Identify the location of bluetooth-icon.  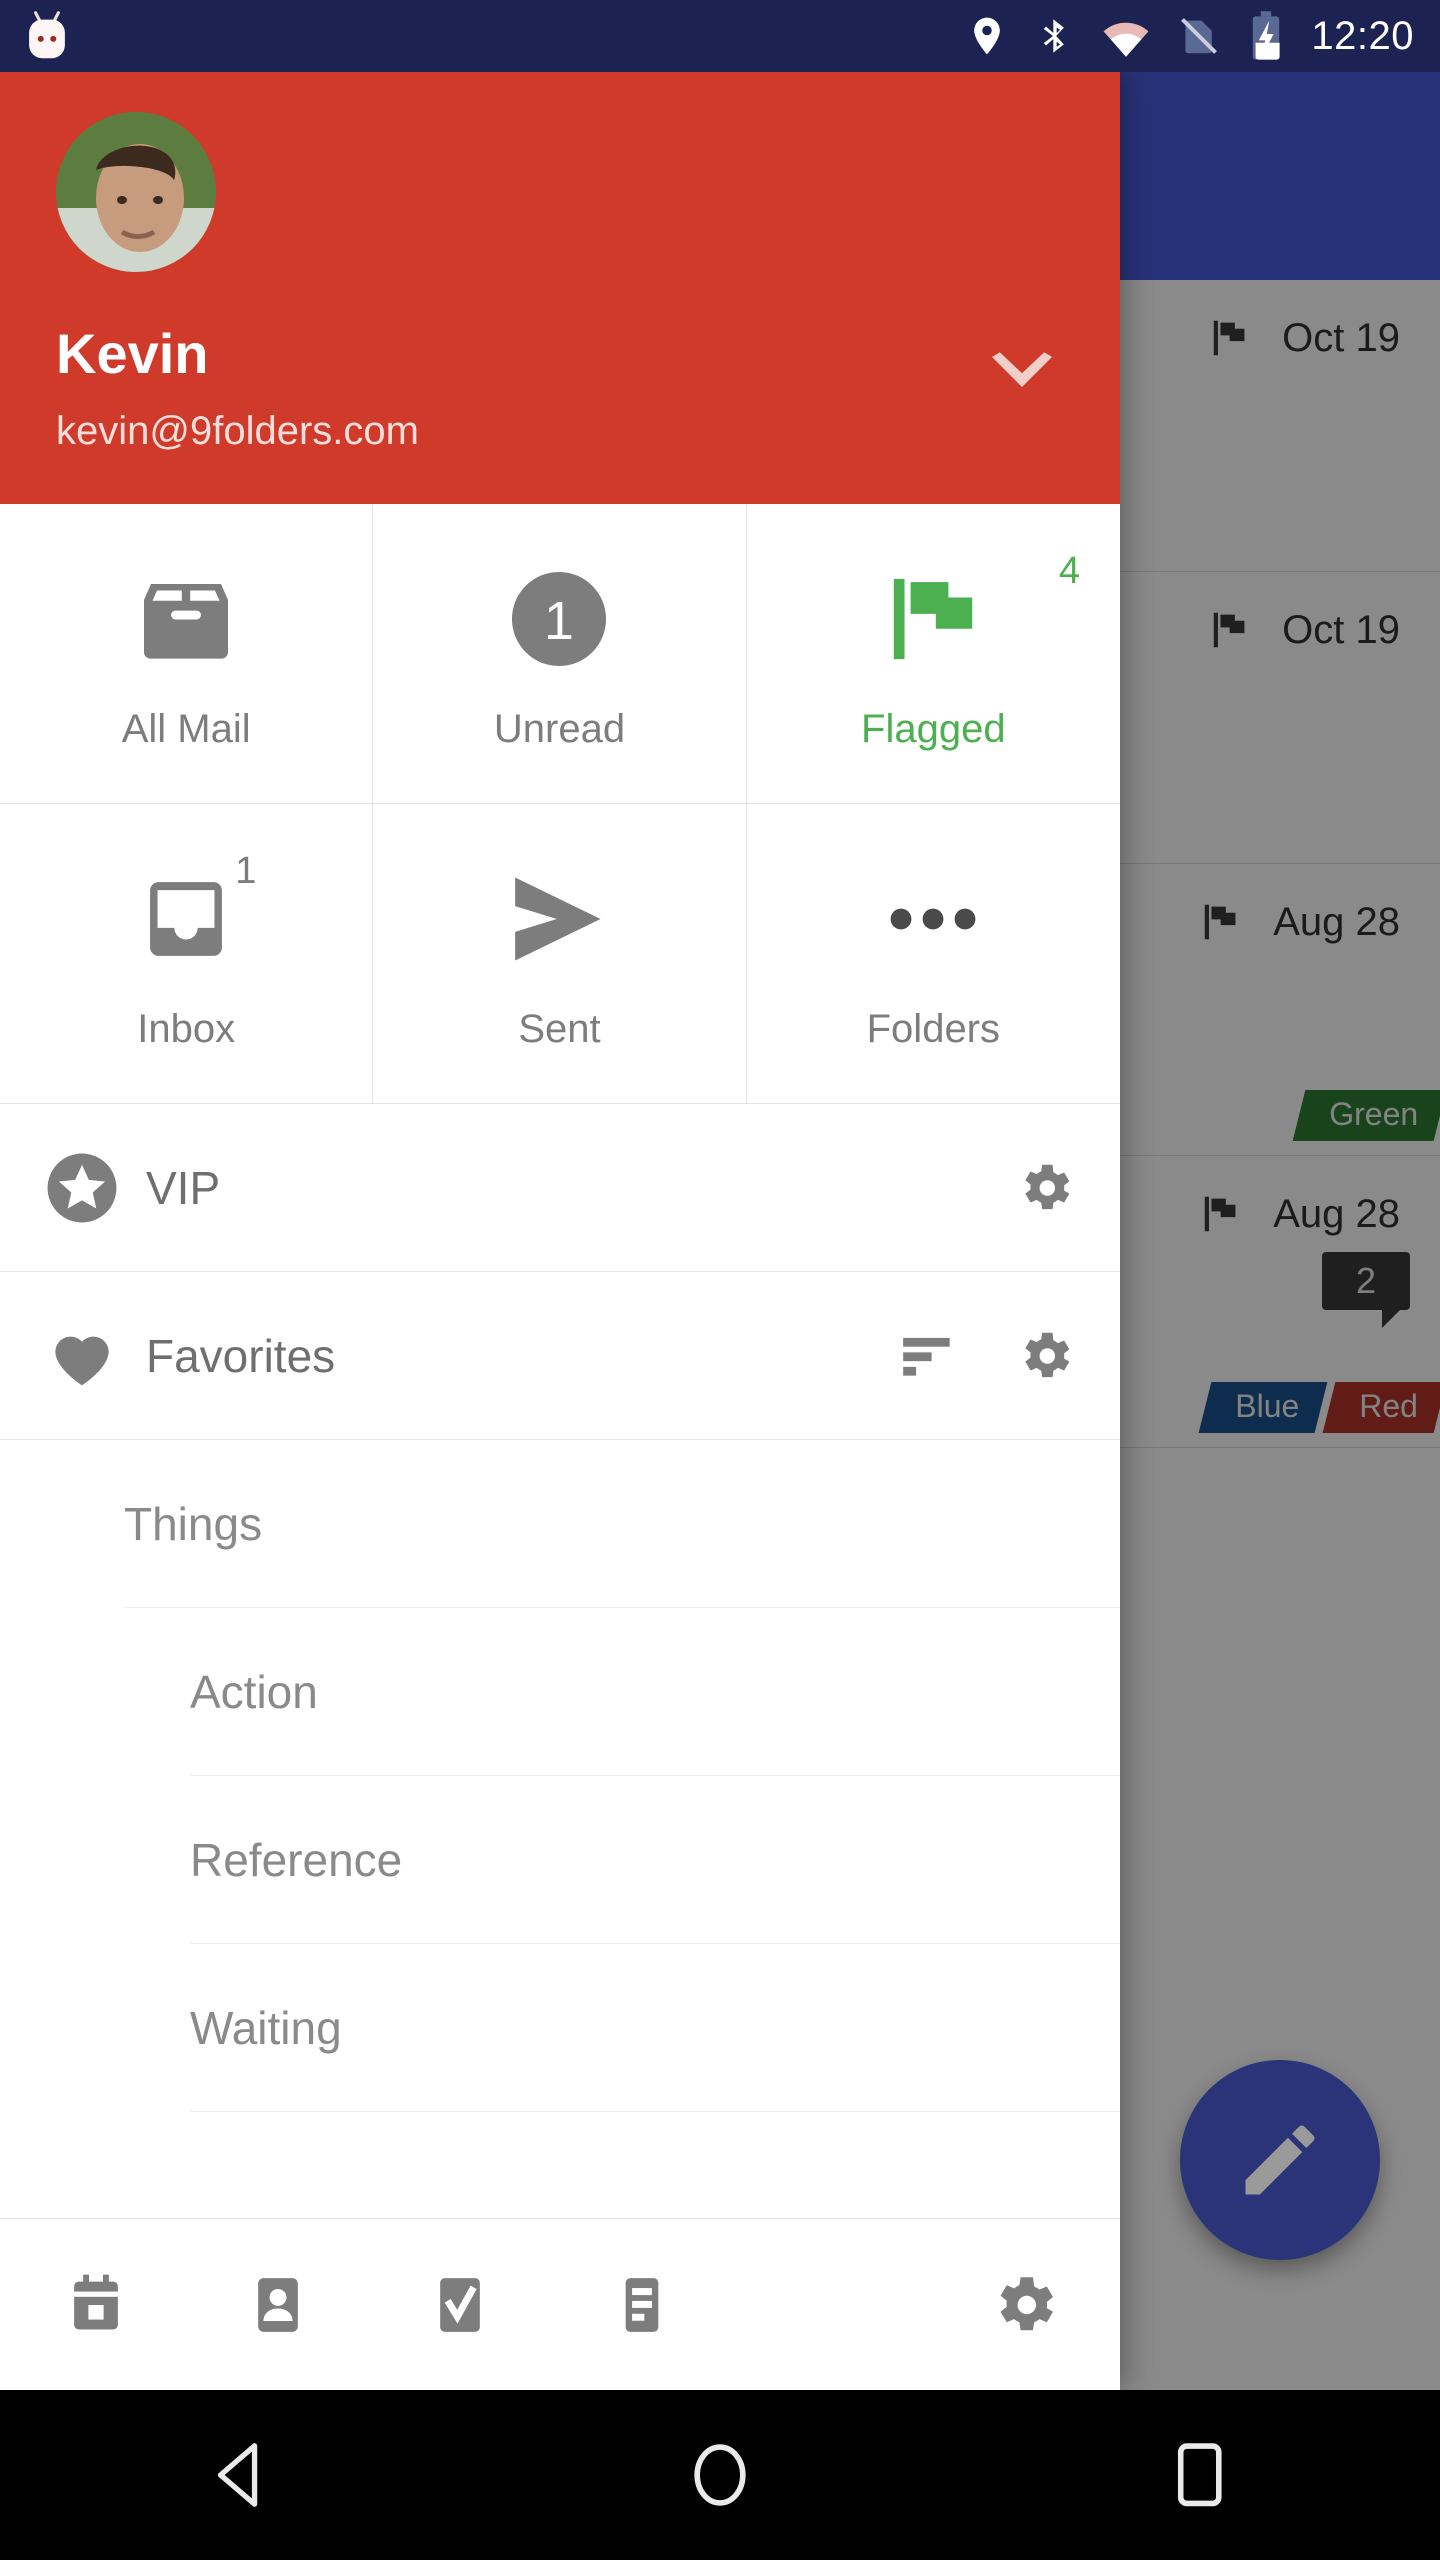
(1055, 36).